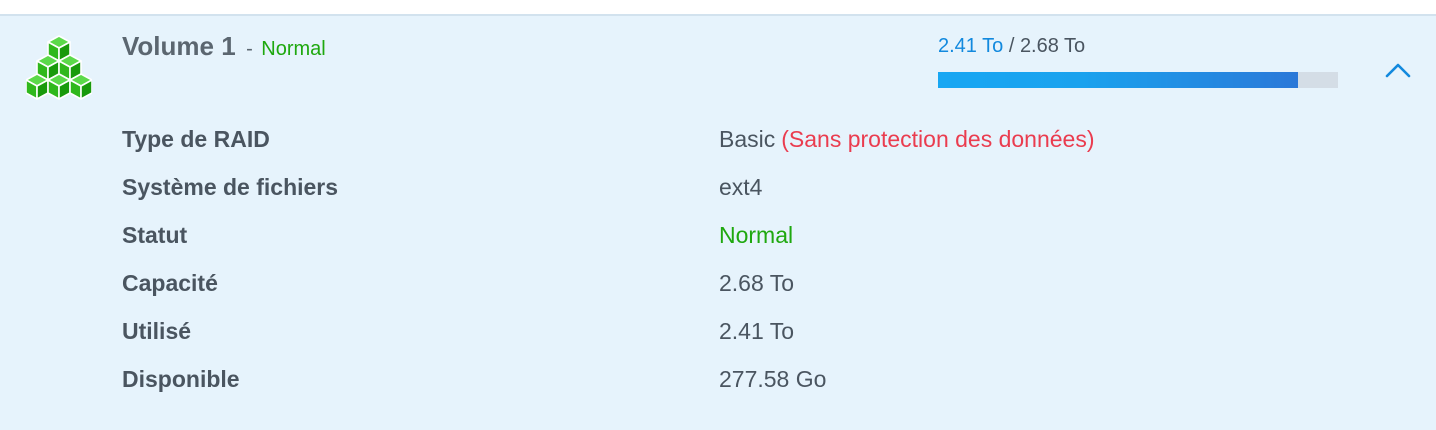  What do you see at coordinates (1118, 80) in the screenshot?
I see `usage-bar-fill` at bounding box center [1118, 80].